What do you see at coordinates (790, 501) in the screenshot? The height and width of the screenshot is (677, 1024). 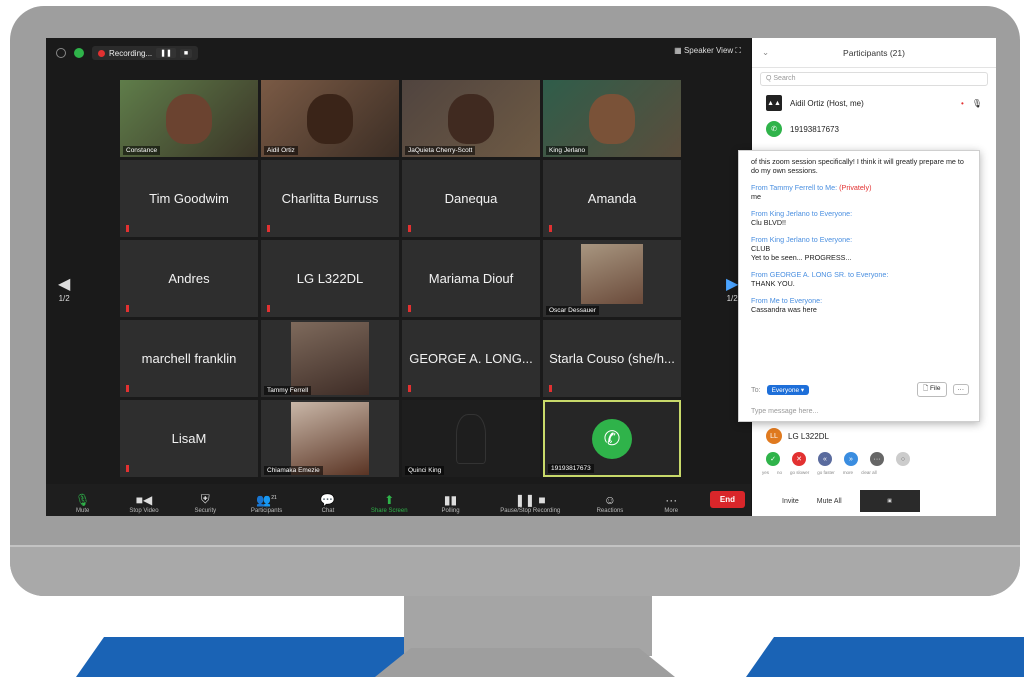 I see `invite-button: Invite` at bounding box center [790, 501].